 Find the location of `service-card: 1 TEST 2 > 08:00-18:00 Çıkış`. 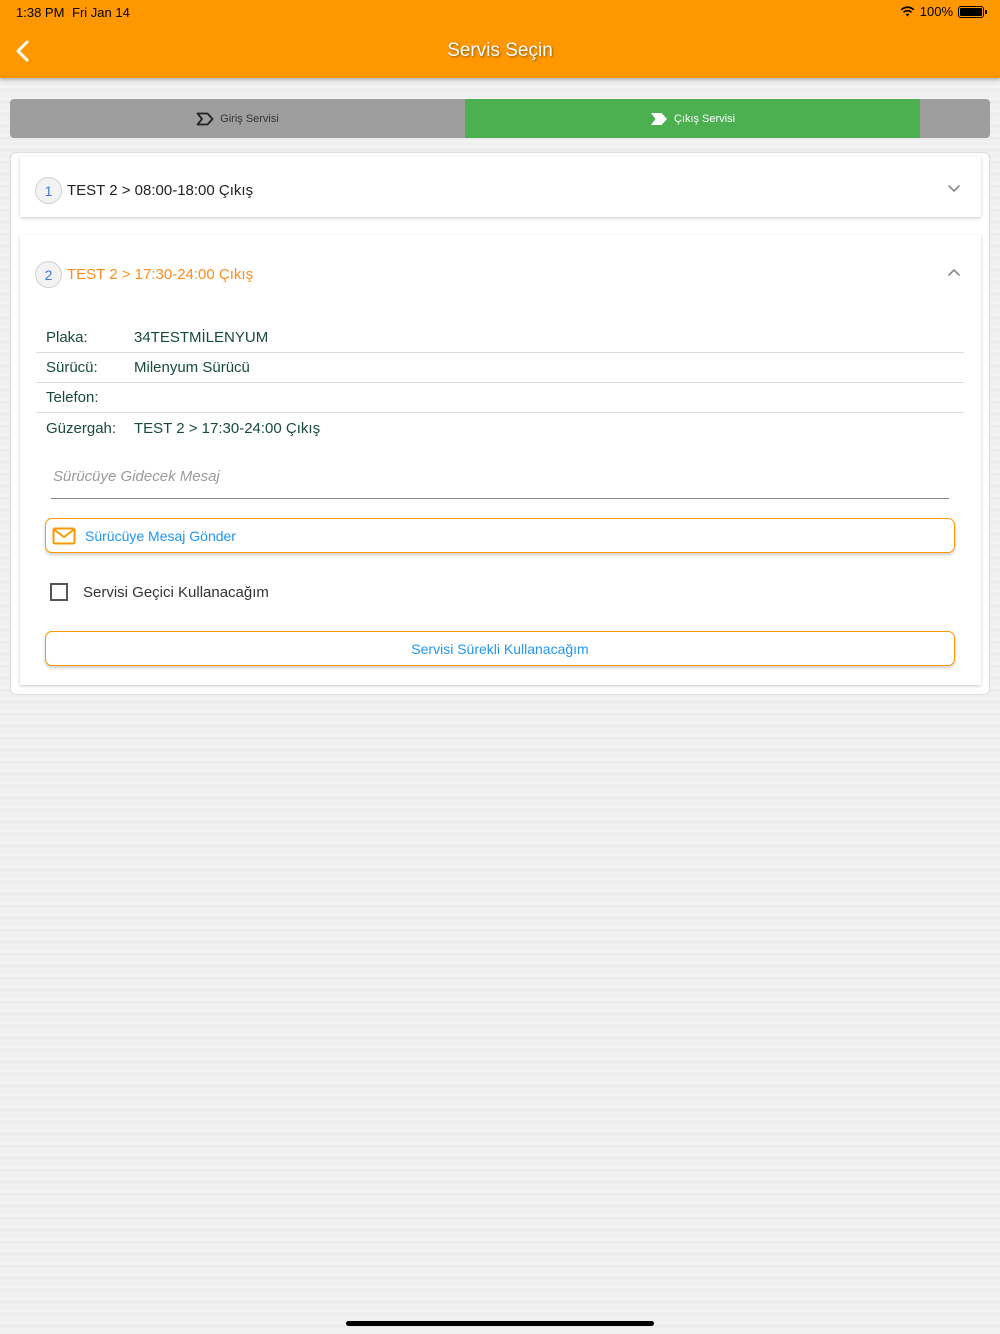

service-card: 1 TEST 2 > 08:00-18:00 Çıkış is located at coordinates (500, 187).